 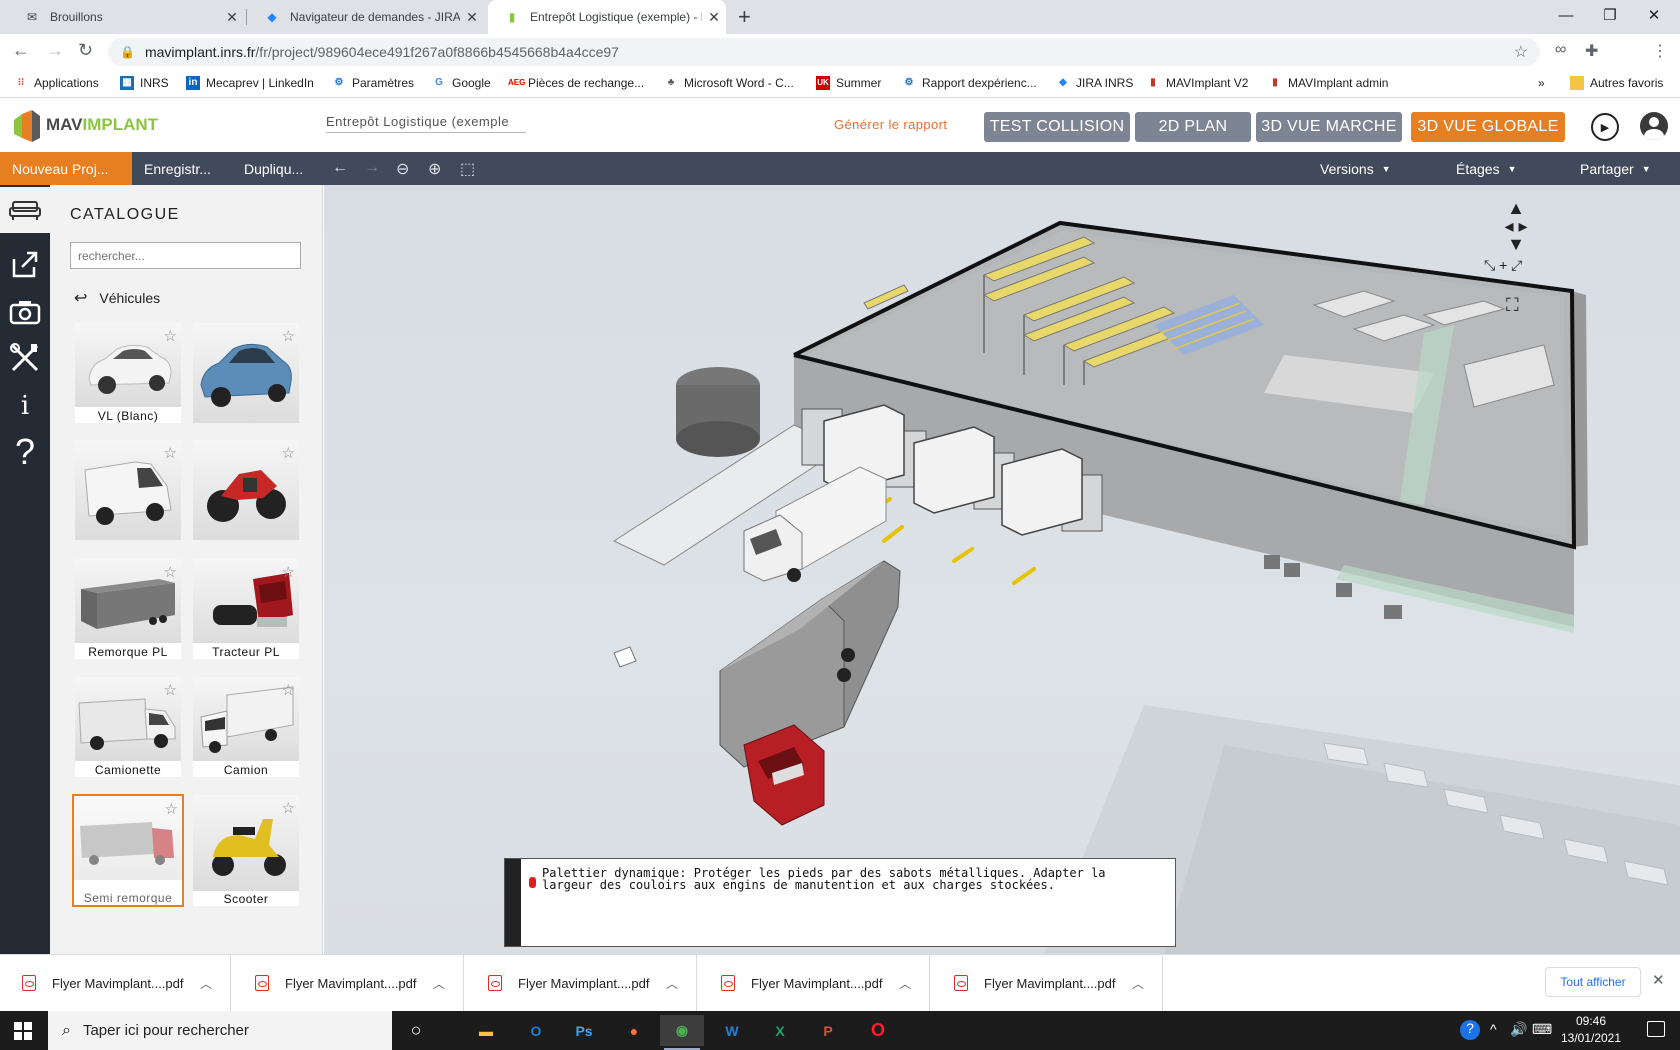 What do you see at coordinates (126, 17) in the screenshot?
I see `tab-brouillons: ✉ Brouillons ✕` at bounding box center [126, 17].